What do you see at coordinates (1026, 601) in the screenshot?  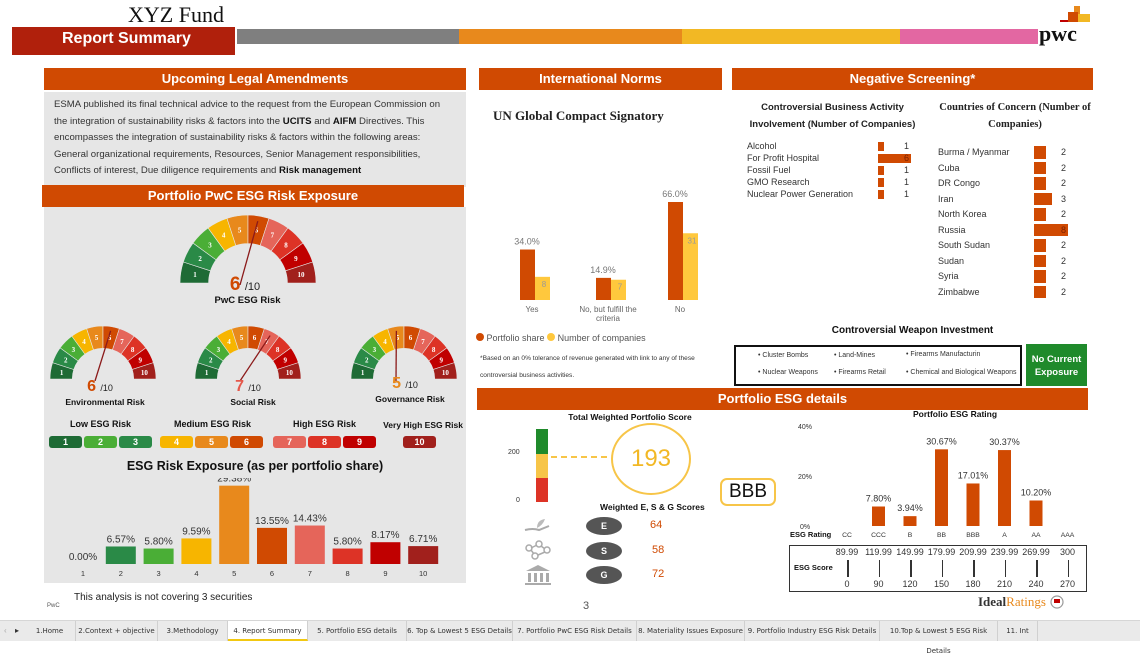 I see `idealratings-text-2: Ratings` at bounding box center [1026, 601].